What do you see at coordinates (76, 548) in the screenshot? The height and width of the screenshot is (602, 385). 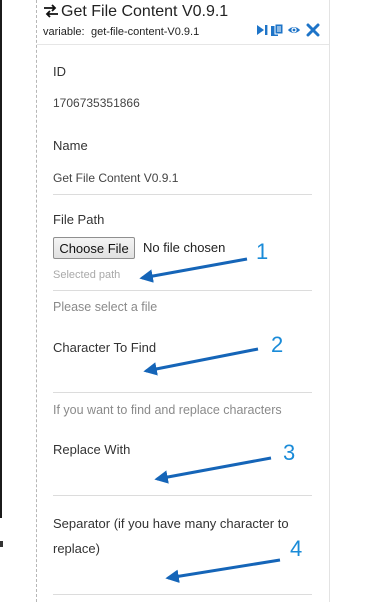 I see `separator-label-line2: replace)` at bounding box center [76, 548].